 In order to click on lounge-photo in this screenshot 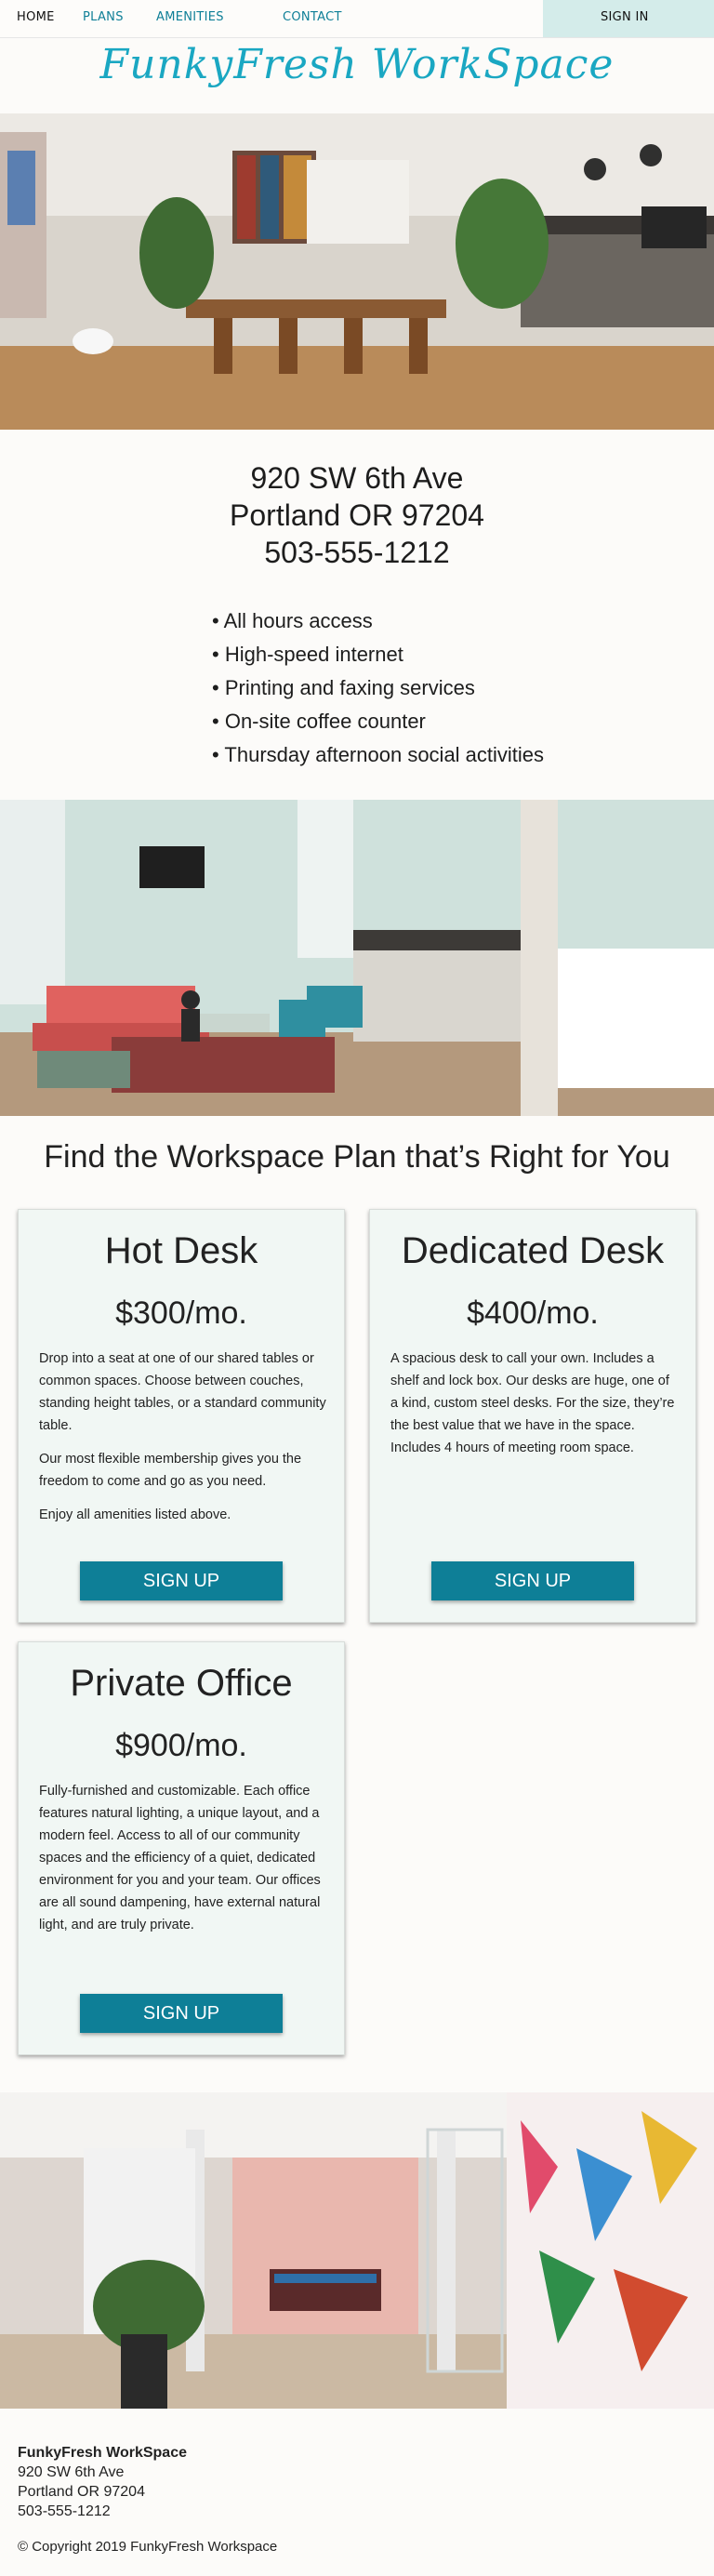, I will do `click(357, 958)`.